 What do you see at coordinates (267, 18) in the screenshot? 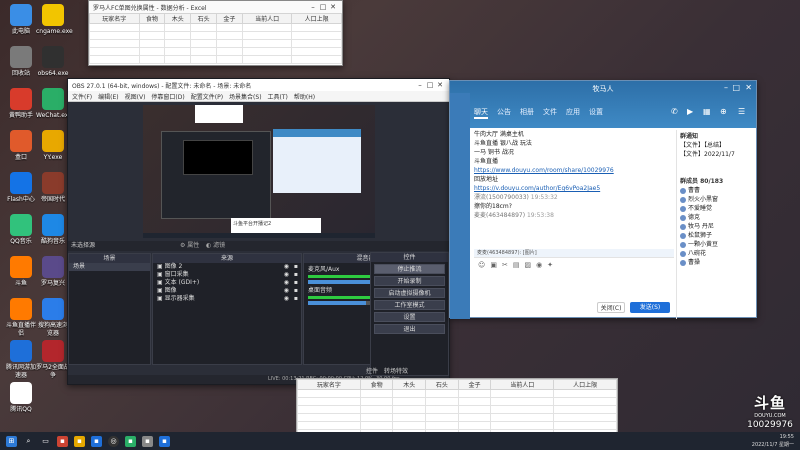
I see `column-header: 当前人口` at bounding box center [267, 18].